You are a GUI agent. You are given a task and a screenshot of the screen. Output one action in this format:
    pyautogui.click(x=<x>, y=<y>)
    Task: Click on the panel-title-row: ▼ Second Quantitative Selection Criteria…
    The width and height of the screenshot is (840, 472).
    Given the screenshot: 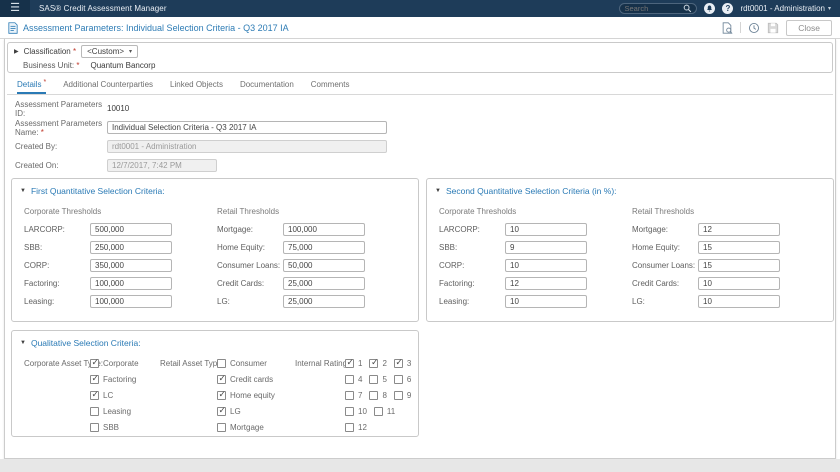 What is the action you would take?
    pyautogui.click(x=630, y=187)
    